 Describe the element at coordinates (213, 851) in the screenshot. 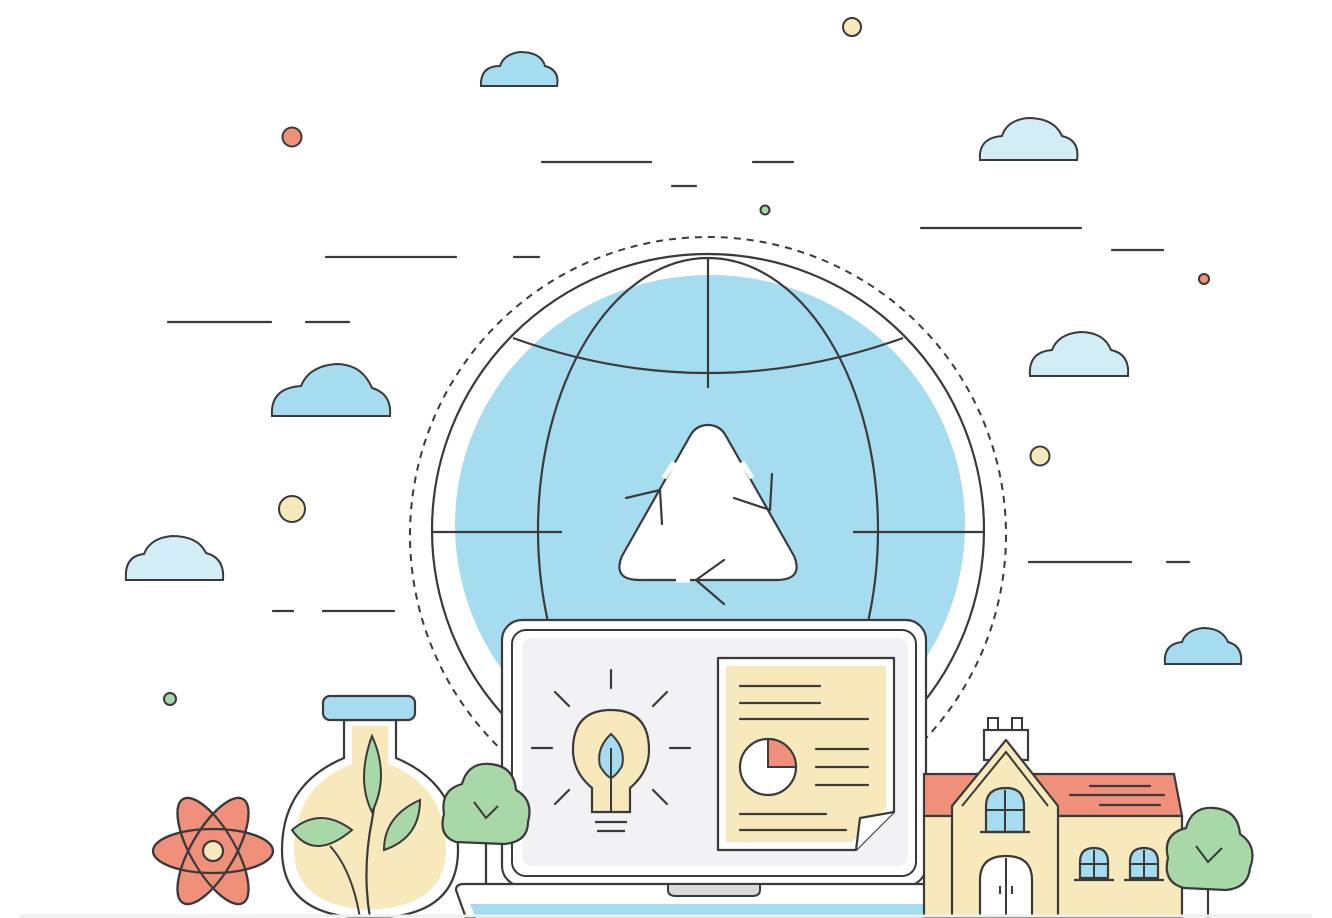

I see `atom-icon` at that location.